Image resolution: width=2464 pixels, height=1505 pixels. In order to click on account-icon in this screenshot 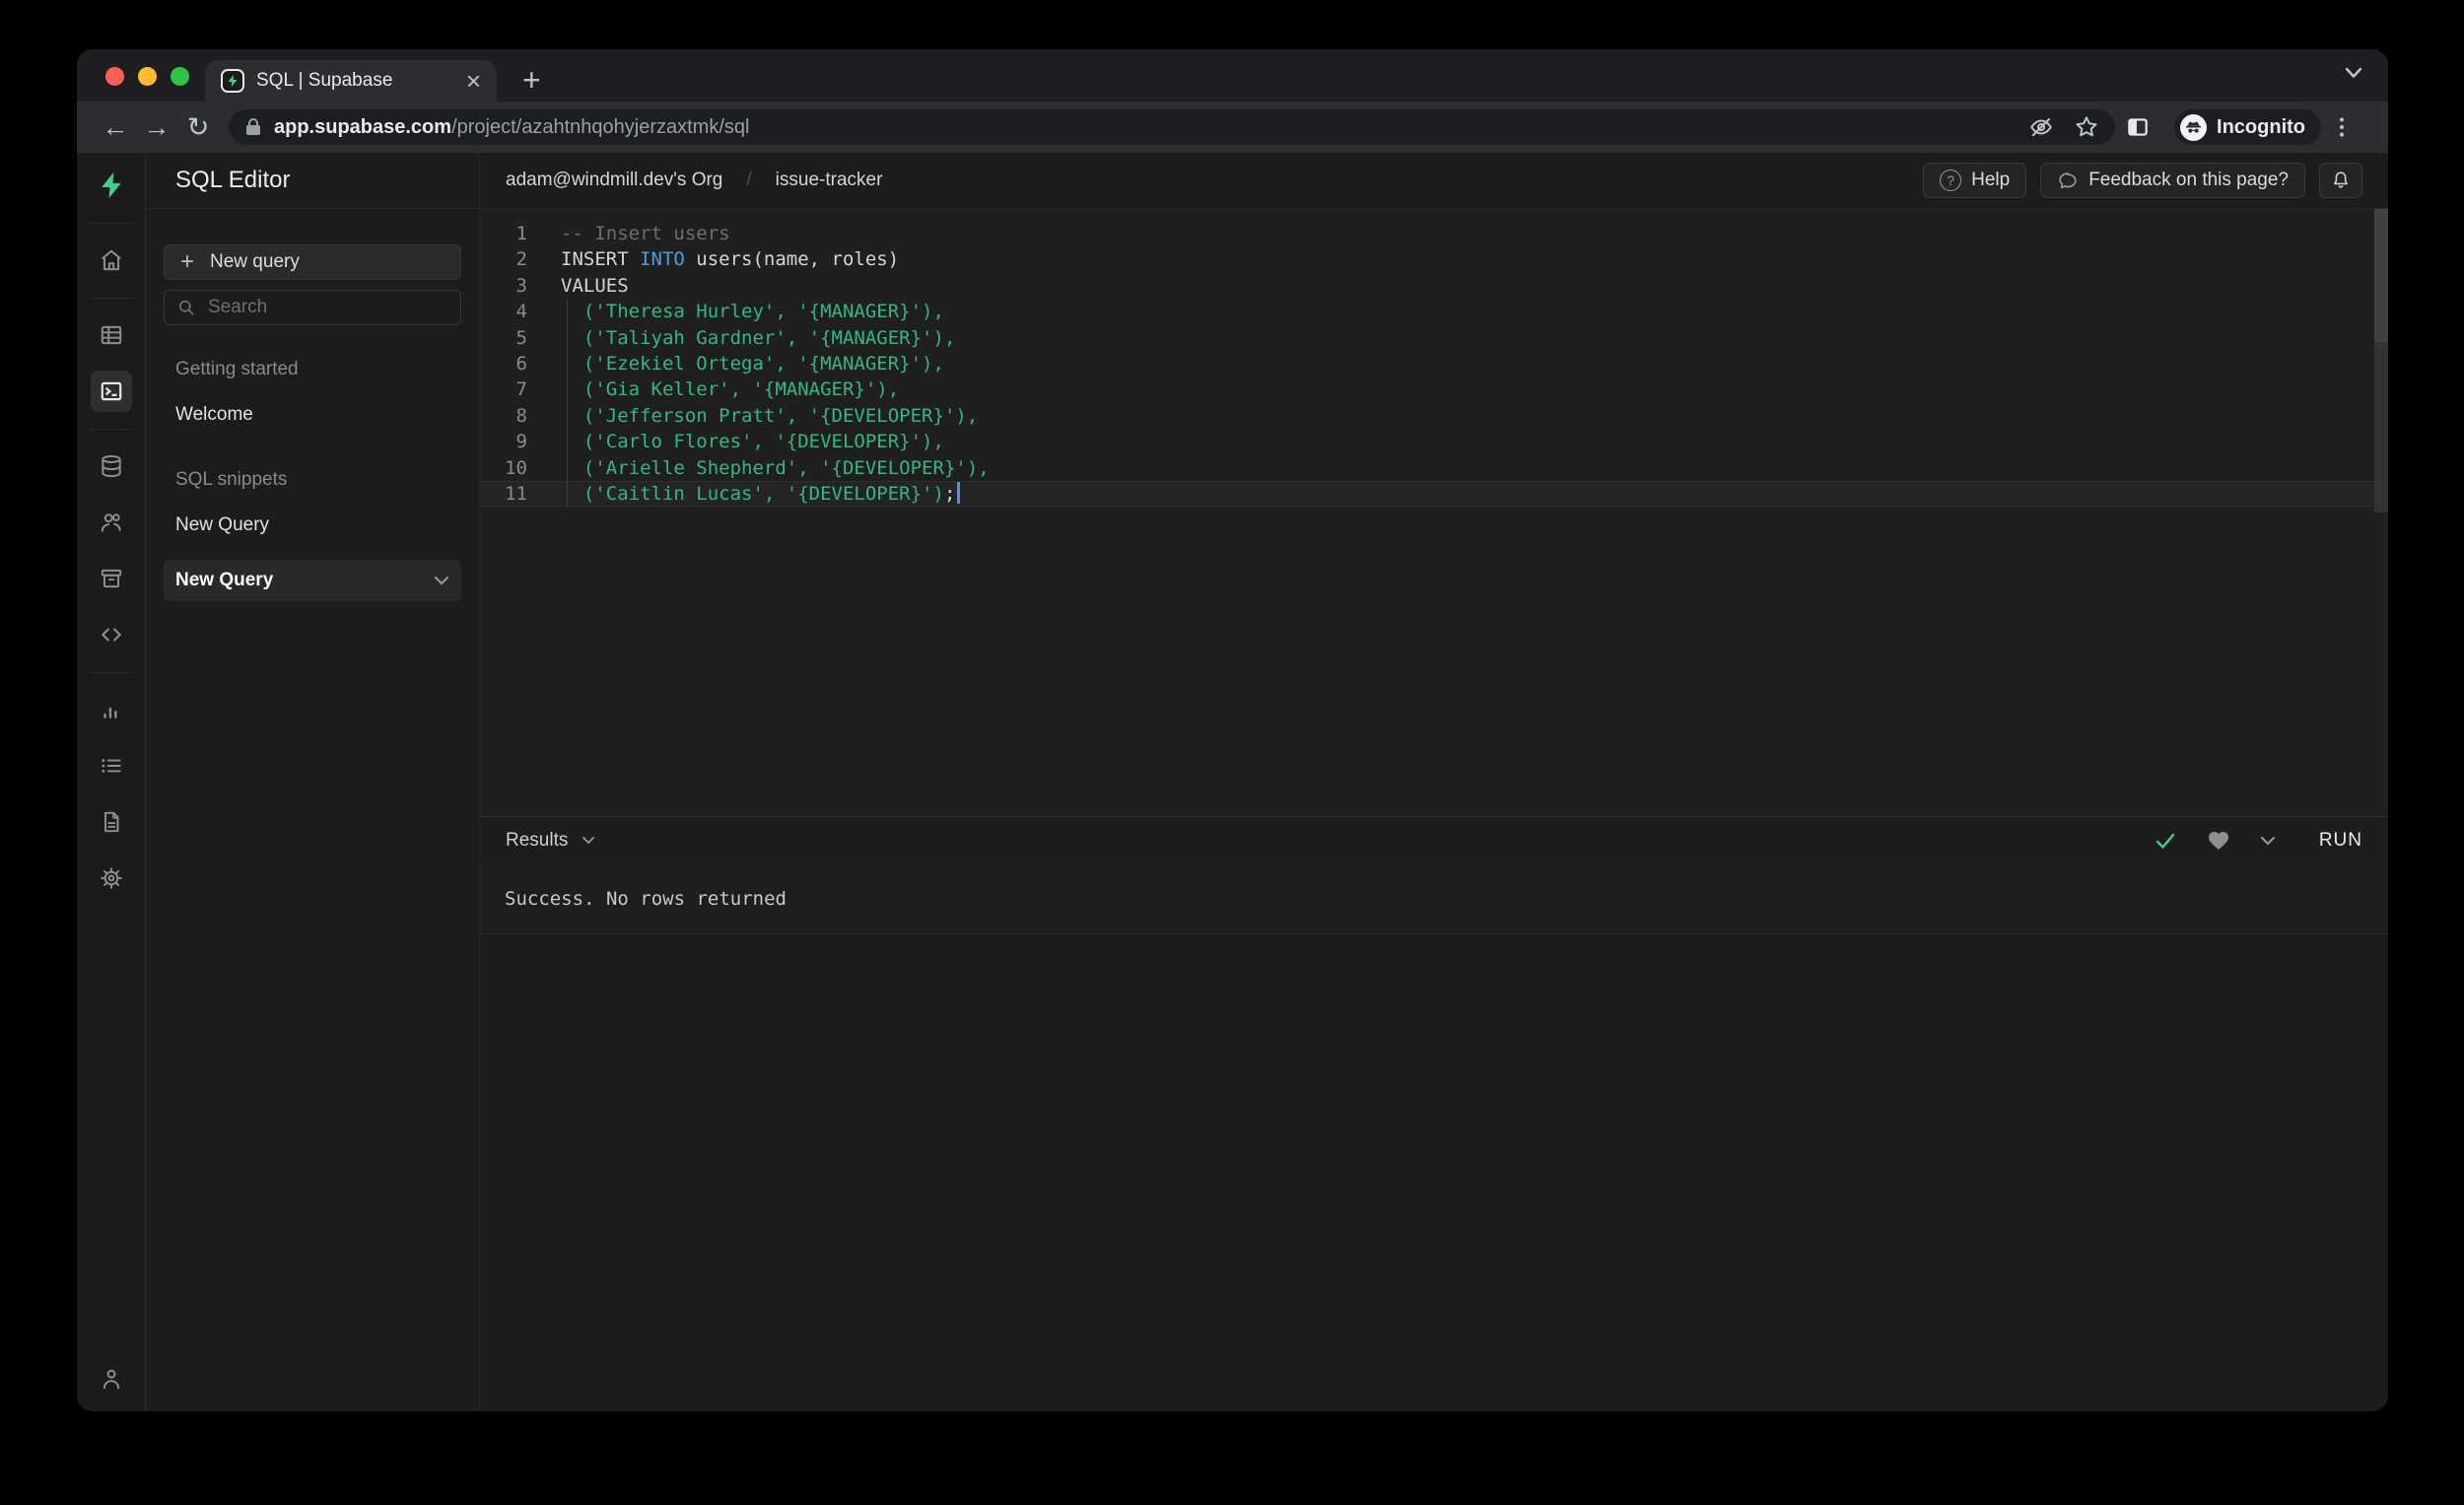, I will do `click(111, 1379)`.